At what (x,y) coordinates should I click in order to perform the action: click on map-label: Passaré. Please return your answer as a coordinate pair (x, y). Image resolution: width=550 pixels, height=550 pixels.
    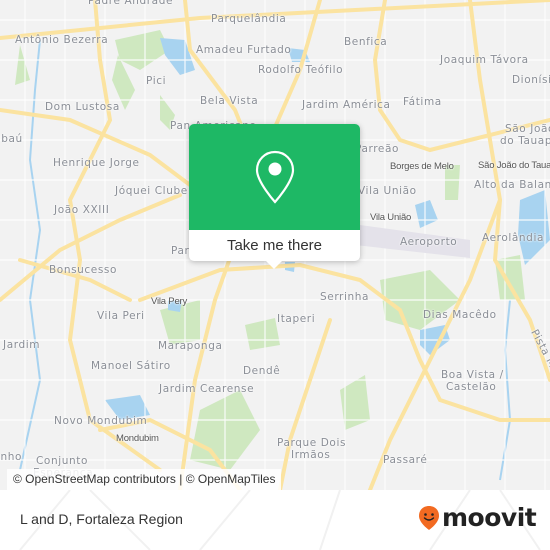
    Looking at the image, I should click on (405, 460).